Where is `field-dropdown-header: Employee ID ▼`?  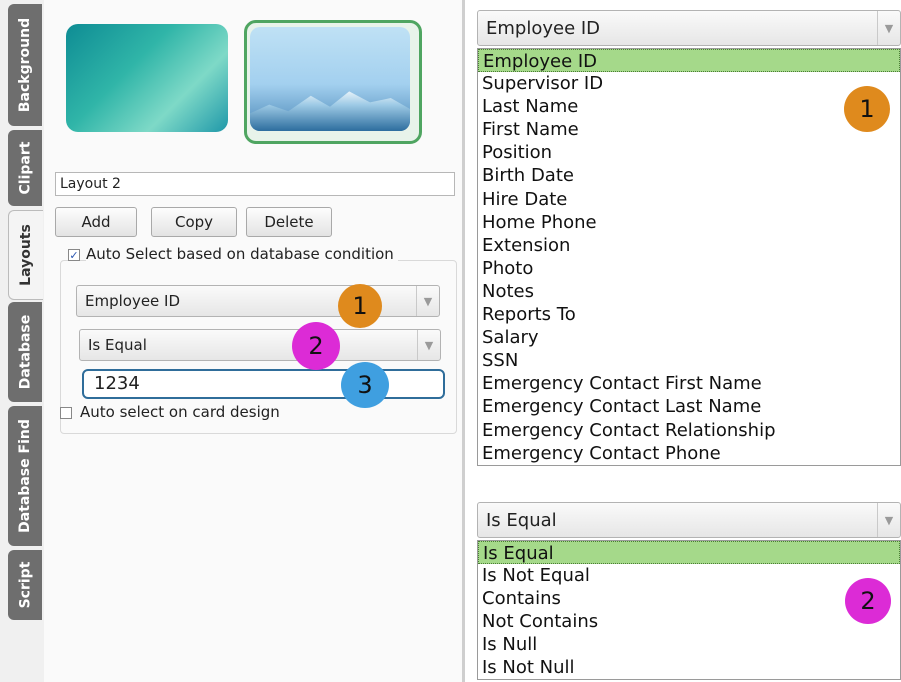
field-dropdown-header: Employee ID ▼ is located at coordinates (689, 28).